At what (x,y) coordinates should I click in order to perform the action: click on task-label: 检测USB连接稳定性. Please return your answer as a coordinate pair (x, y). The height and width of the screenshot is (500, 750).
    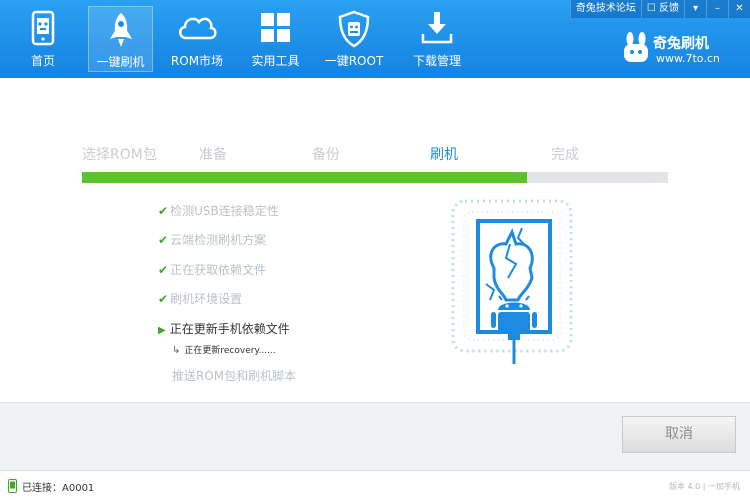
    Looking at the image, I should click on (224, 211).